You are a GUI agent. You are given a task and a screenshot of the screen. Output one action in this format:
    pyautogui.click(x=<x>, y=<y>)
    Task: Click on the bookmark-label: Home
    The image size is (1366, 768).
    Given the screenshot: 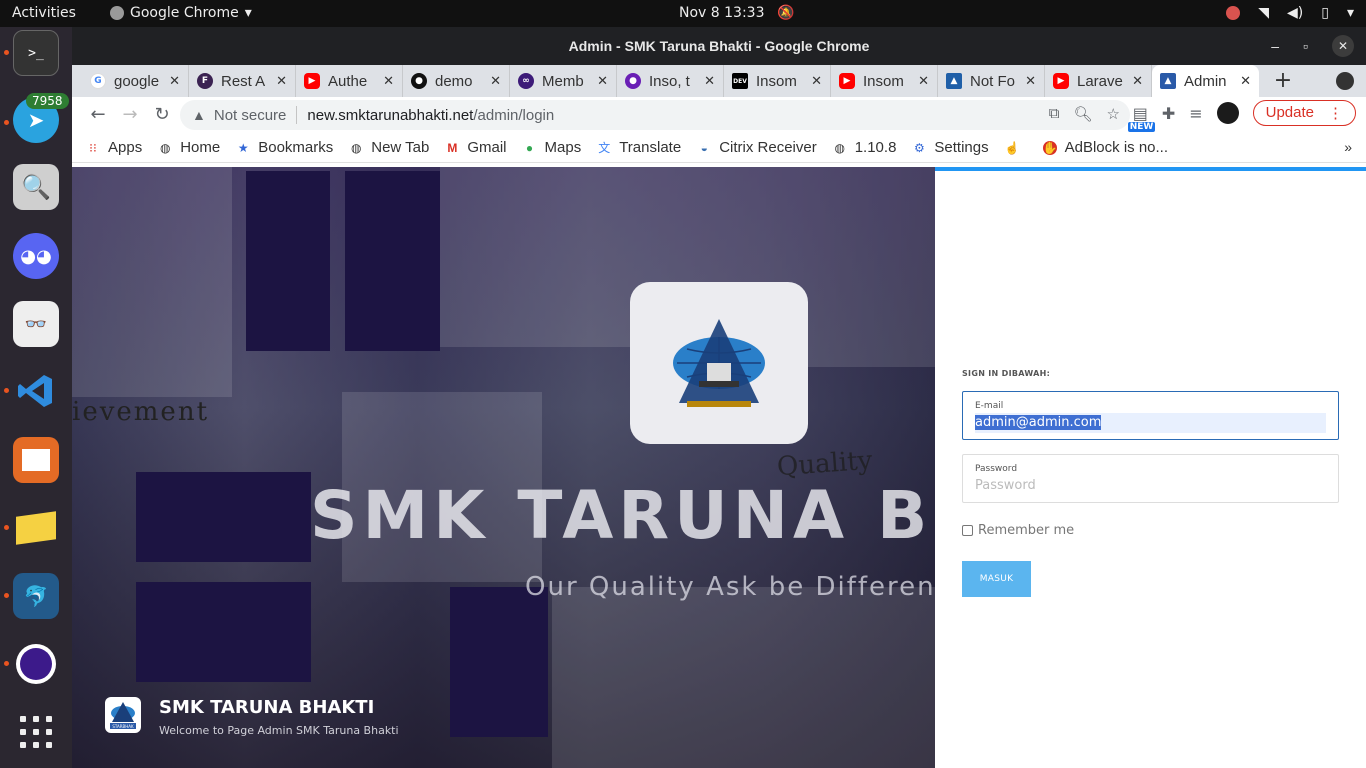 What is the action you would take?
    pyautogui.click(x=200, y=147)
    